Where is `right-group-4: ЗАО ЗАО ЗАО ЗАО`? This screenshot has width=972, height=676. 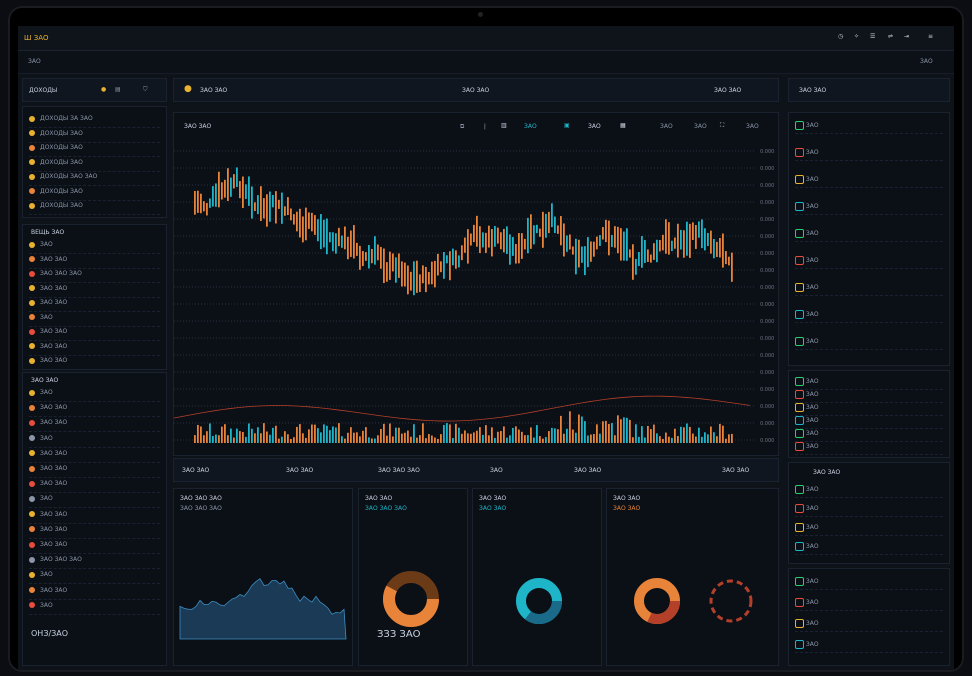
right-group-4: ЗАО ЗАО ЗАО ЗАО is located at coordinates (869, 617).